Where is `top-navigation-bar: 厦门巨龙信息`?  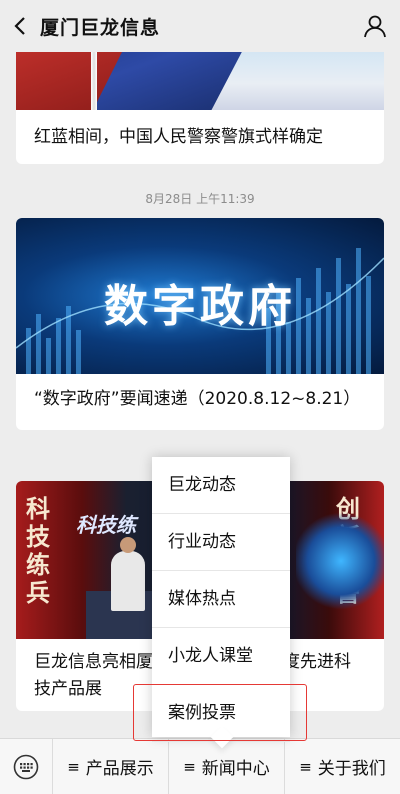 top-navigation-bar: 厦门巨龙信息 is located at coordinates (200, 26).